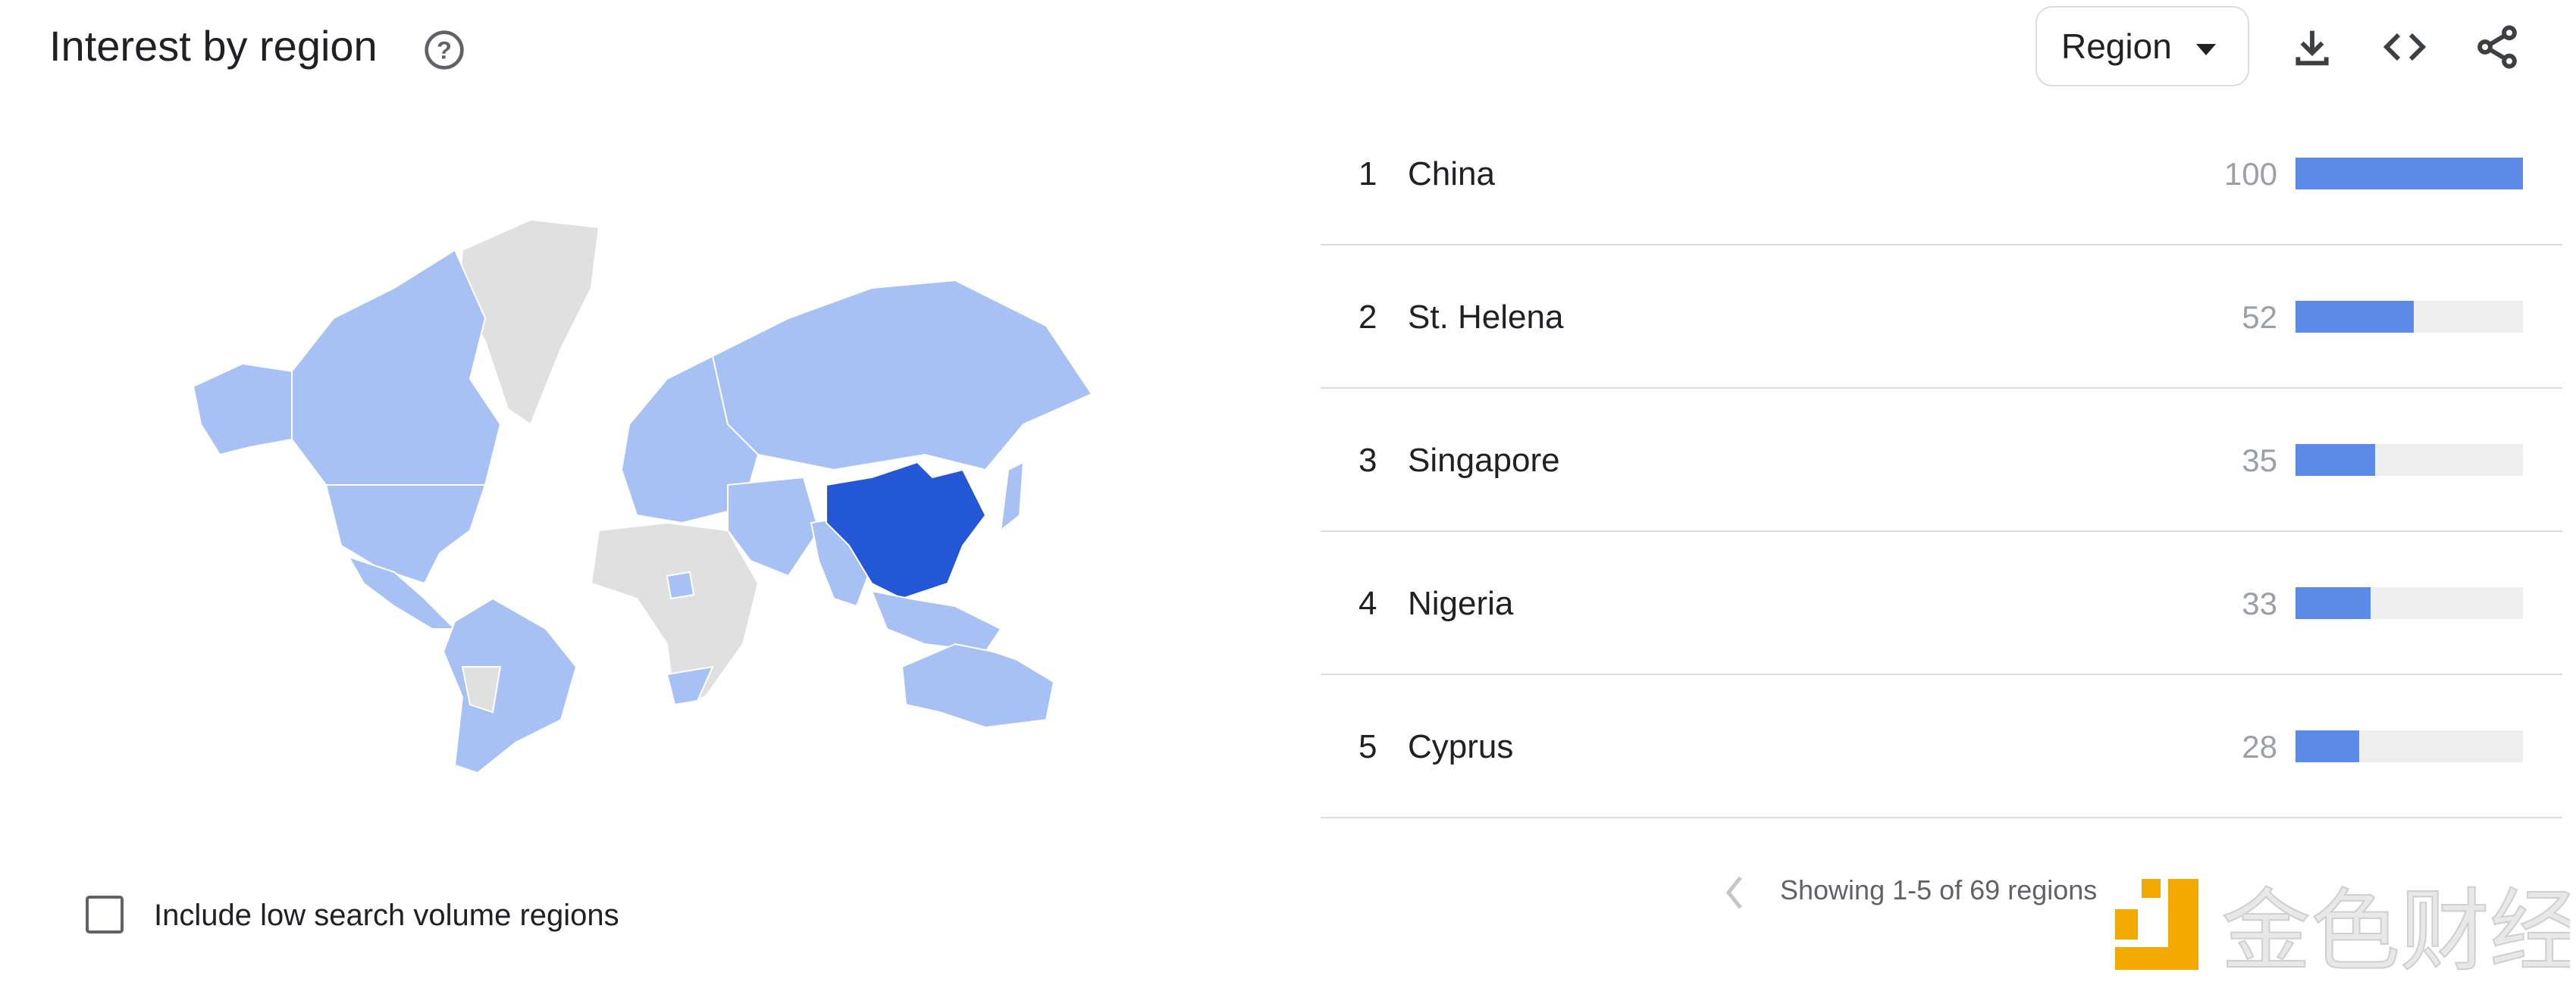 The width and height of the screenshot is (2576, 982). What do you see at coordinates (902, 375) in the screenshot?
I see `map-region-russia` at bounding box center [902, 375].